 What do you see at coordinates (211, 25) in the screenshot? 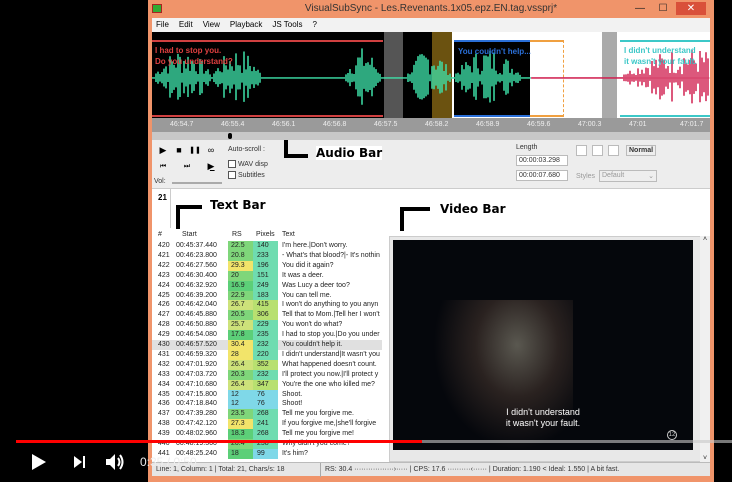
I see `menu-view: View` at bounding box center [211, 25].